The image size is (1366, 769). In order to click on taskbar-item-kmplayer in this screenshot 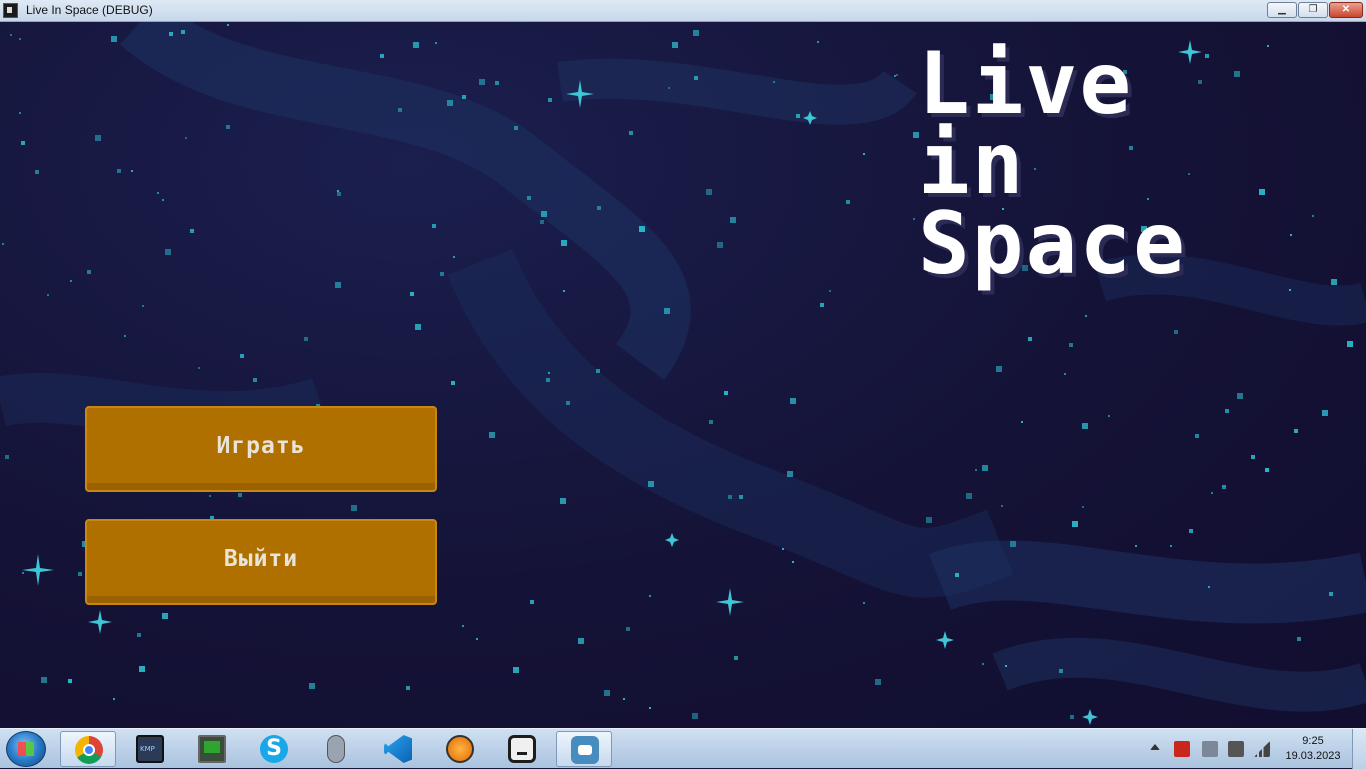, I will do `click(150, 749)`.